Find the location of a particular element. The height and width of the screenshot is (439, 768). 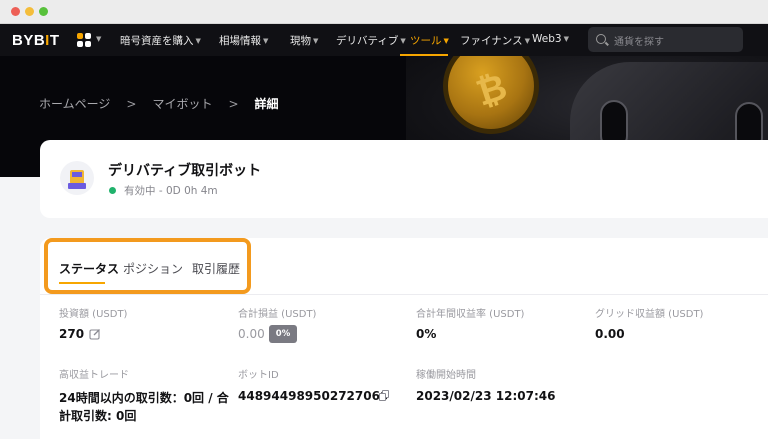

nav-item-finance: ファイナンス ▼ is located at coordinates (495, 40).